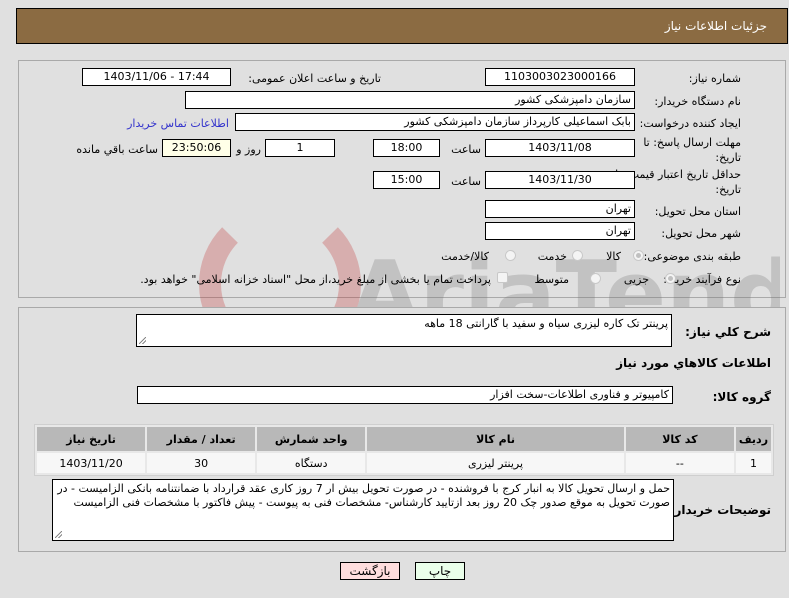  What do you see at coordinates (692, 256) in the screenshot?
I see `category-label: طبقه بندی موضوعی:` at bounding box center [692, 256].